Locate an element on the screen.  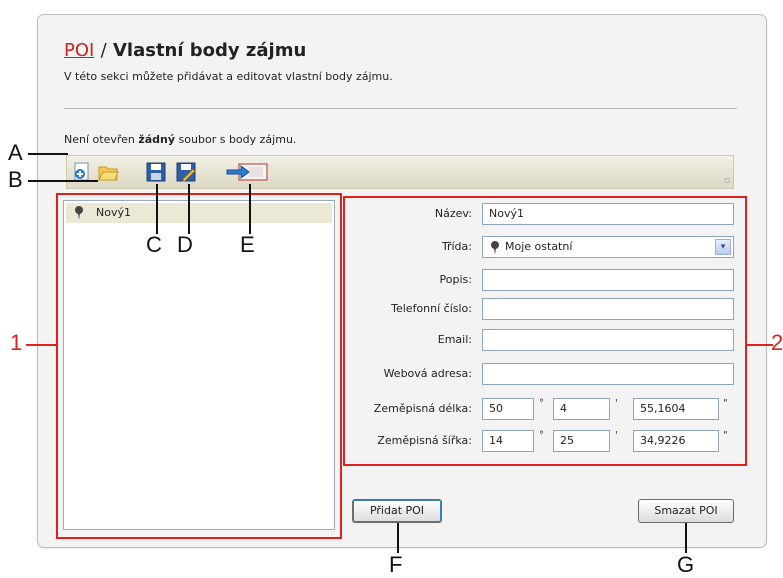
export-icon is located at coordinates (247, 172).